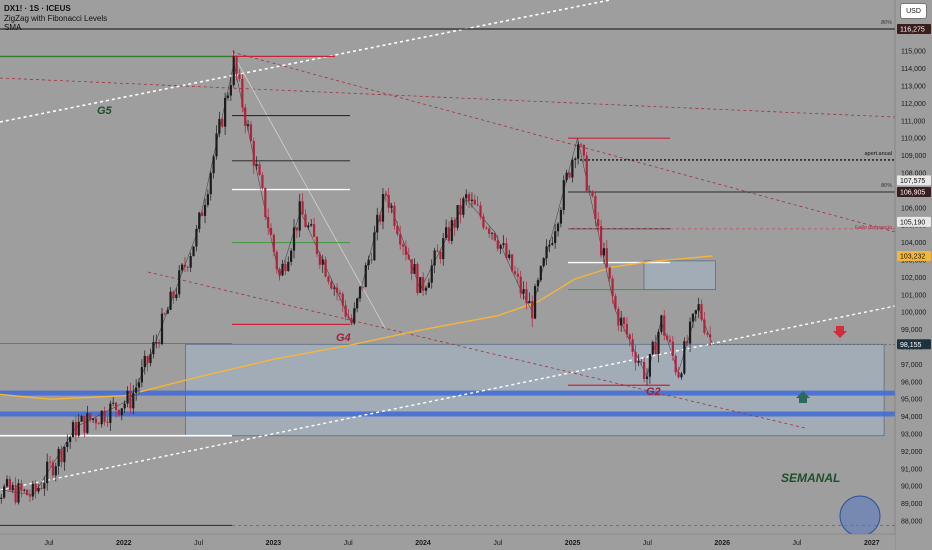  I want to click on y-tick-90000: 90,000, so click(912, 487).